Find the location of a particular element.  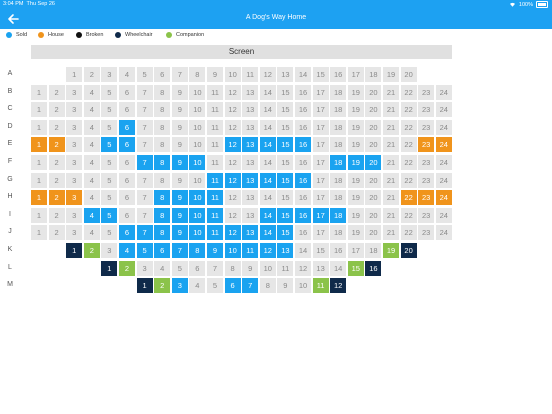

seat-h-17: 17 is located at coordinates (320, 198).